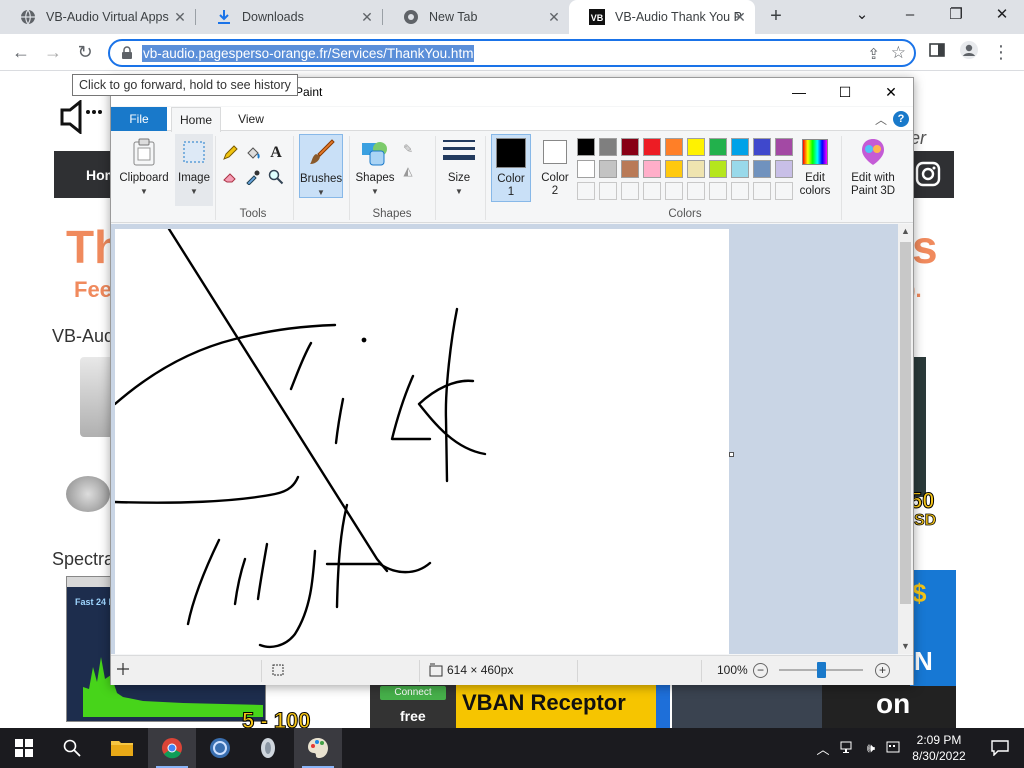  What do you see at coordinates (289, 17) in the screenshot?
I see `tab-downloads: Downloads ✕` at bounding box center [289, 17].